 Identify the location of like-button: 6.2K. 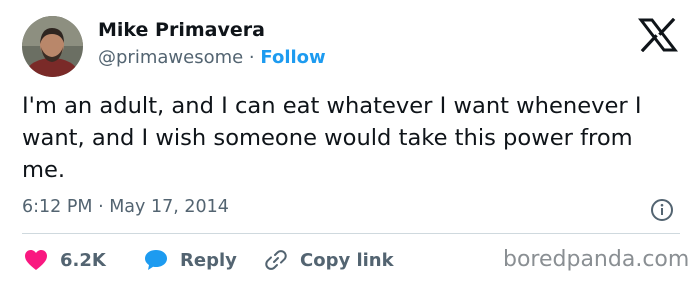
(65, 260).